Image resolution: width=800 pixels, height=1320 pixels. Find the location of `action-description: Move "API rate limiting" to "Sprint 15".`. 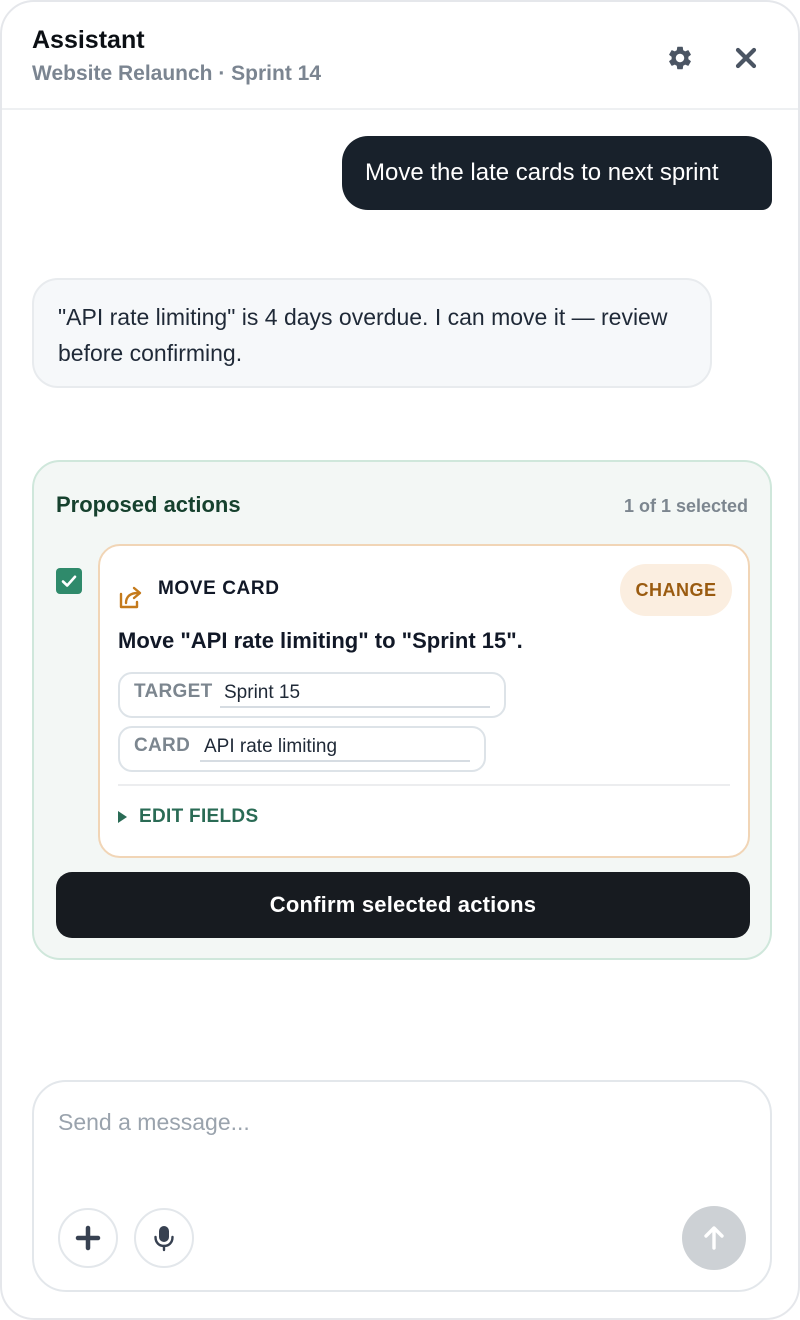

action-description: Move "API rate limiting" to "Sprint 15". is located at coordinates (320, 640).